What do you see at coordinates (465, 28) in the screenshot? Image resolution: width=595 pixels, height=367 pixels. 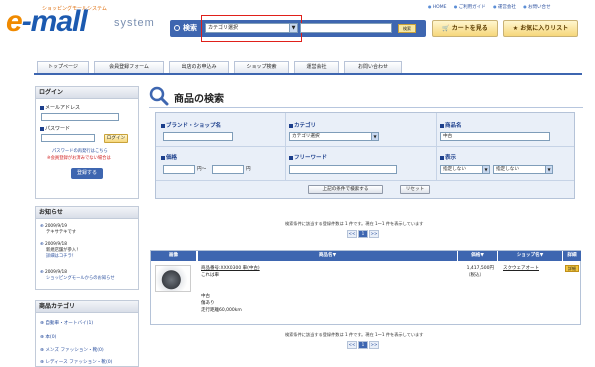 I see `view-cart-button: 🛒 カートを見る` at bounding box center [465, 28].